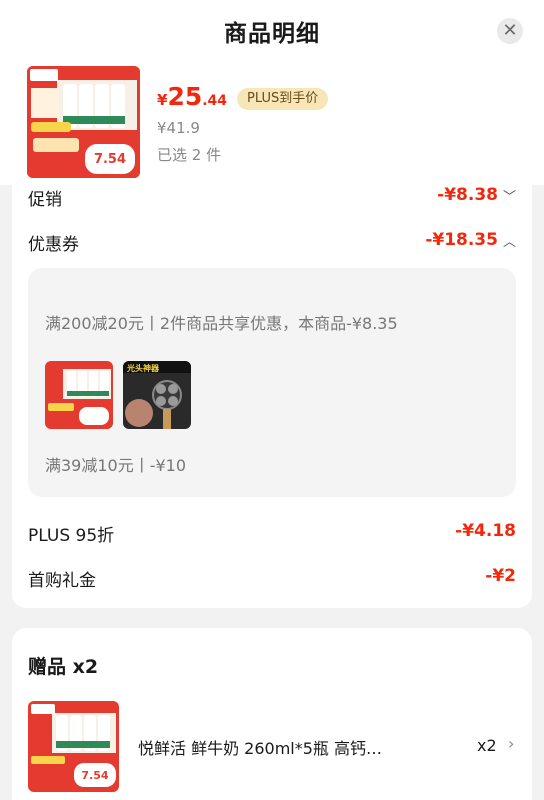  What do you see at coordinates (509, 242) in the screenshot?
I see `chevron-up-icon: ︿` at bounding box center [509, 242].